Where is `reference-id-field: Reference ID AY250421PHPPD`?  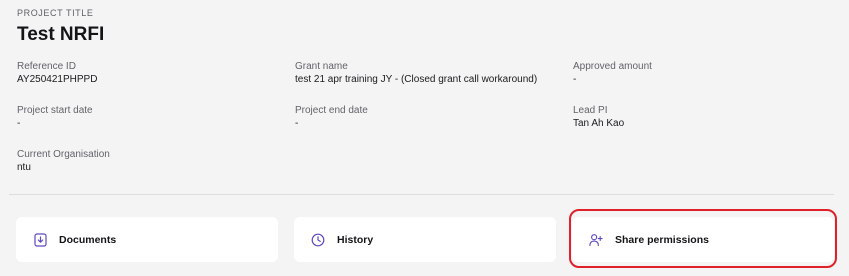 reference-id-field: Reference ID AY250421PHPPD is located at coordinates (57, 73).